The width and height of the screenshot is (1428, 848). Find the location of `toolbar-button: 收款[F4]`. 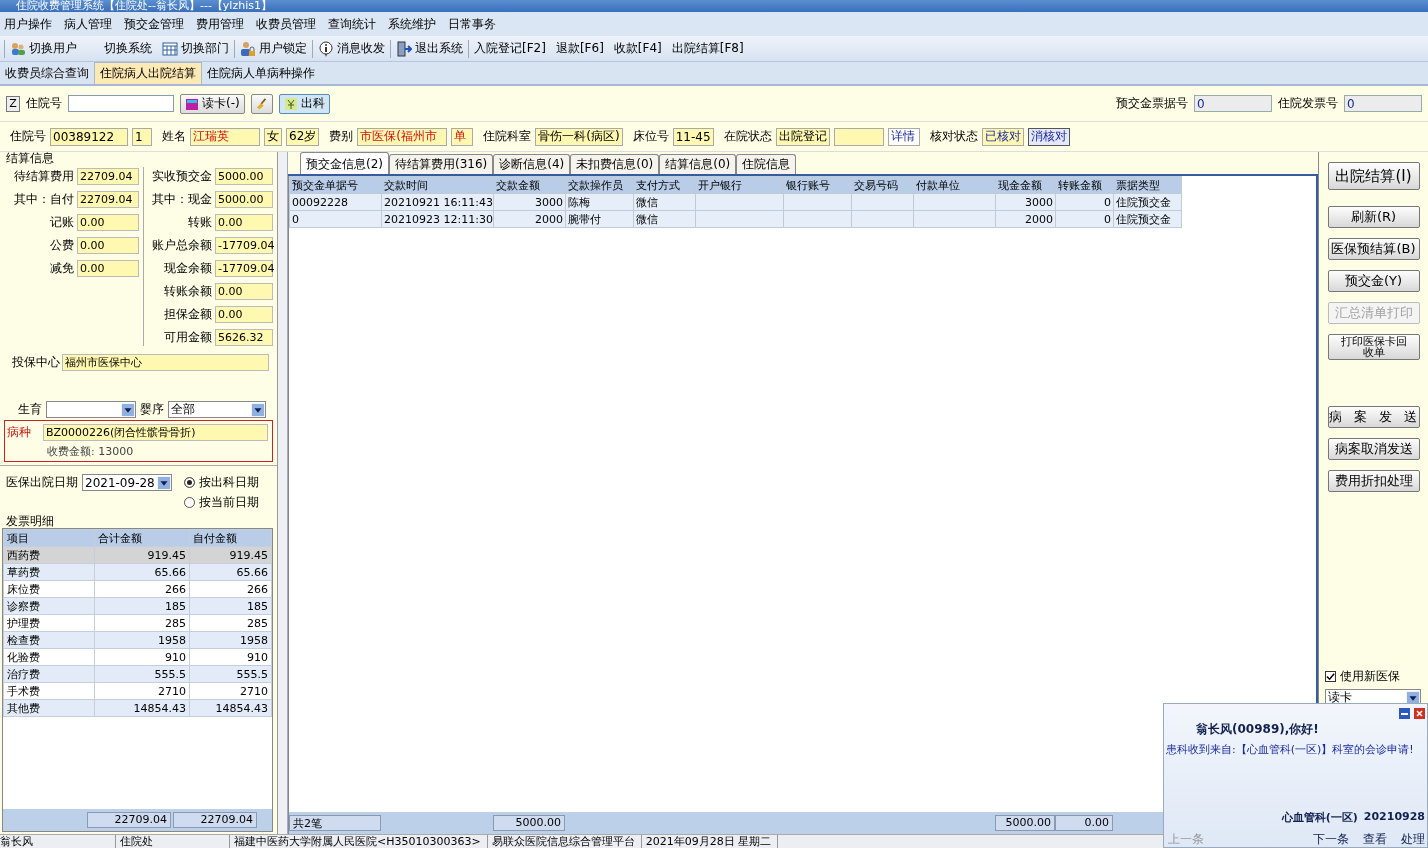

toolbar-button: 收款[F4] is located at coordinates (637, 48).